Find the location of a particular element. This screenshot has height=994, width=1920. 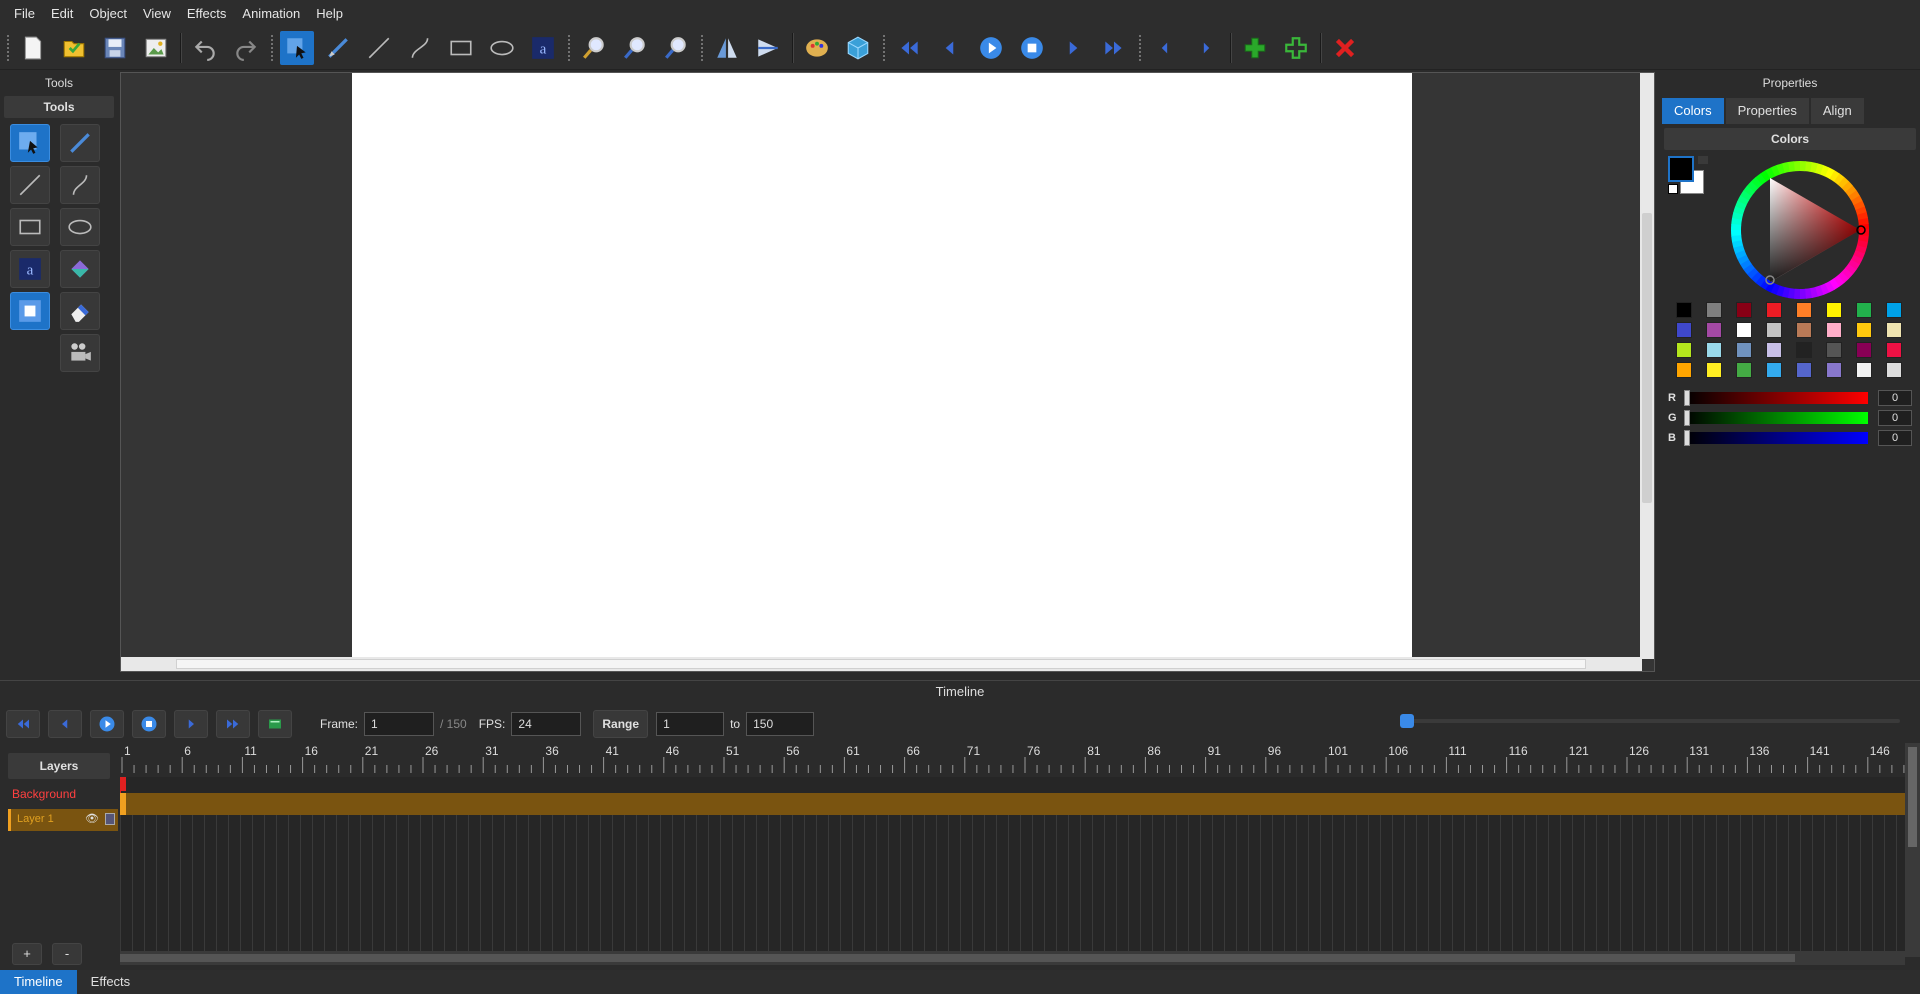

menu-animation: Animation is located at coordinates (271, 13).